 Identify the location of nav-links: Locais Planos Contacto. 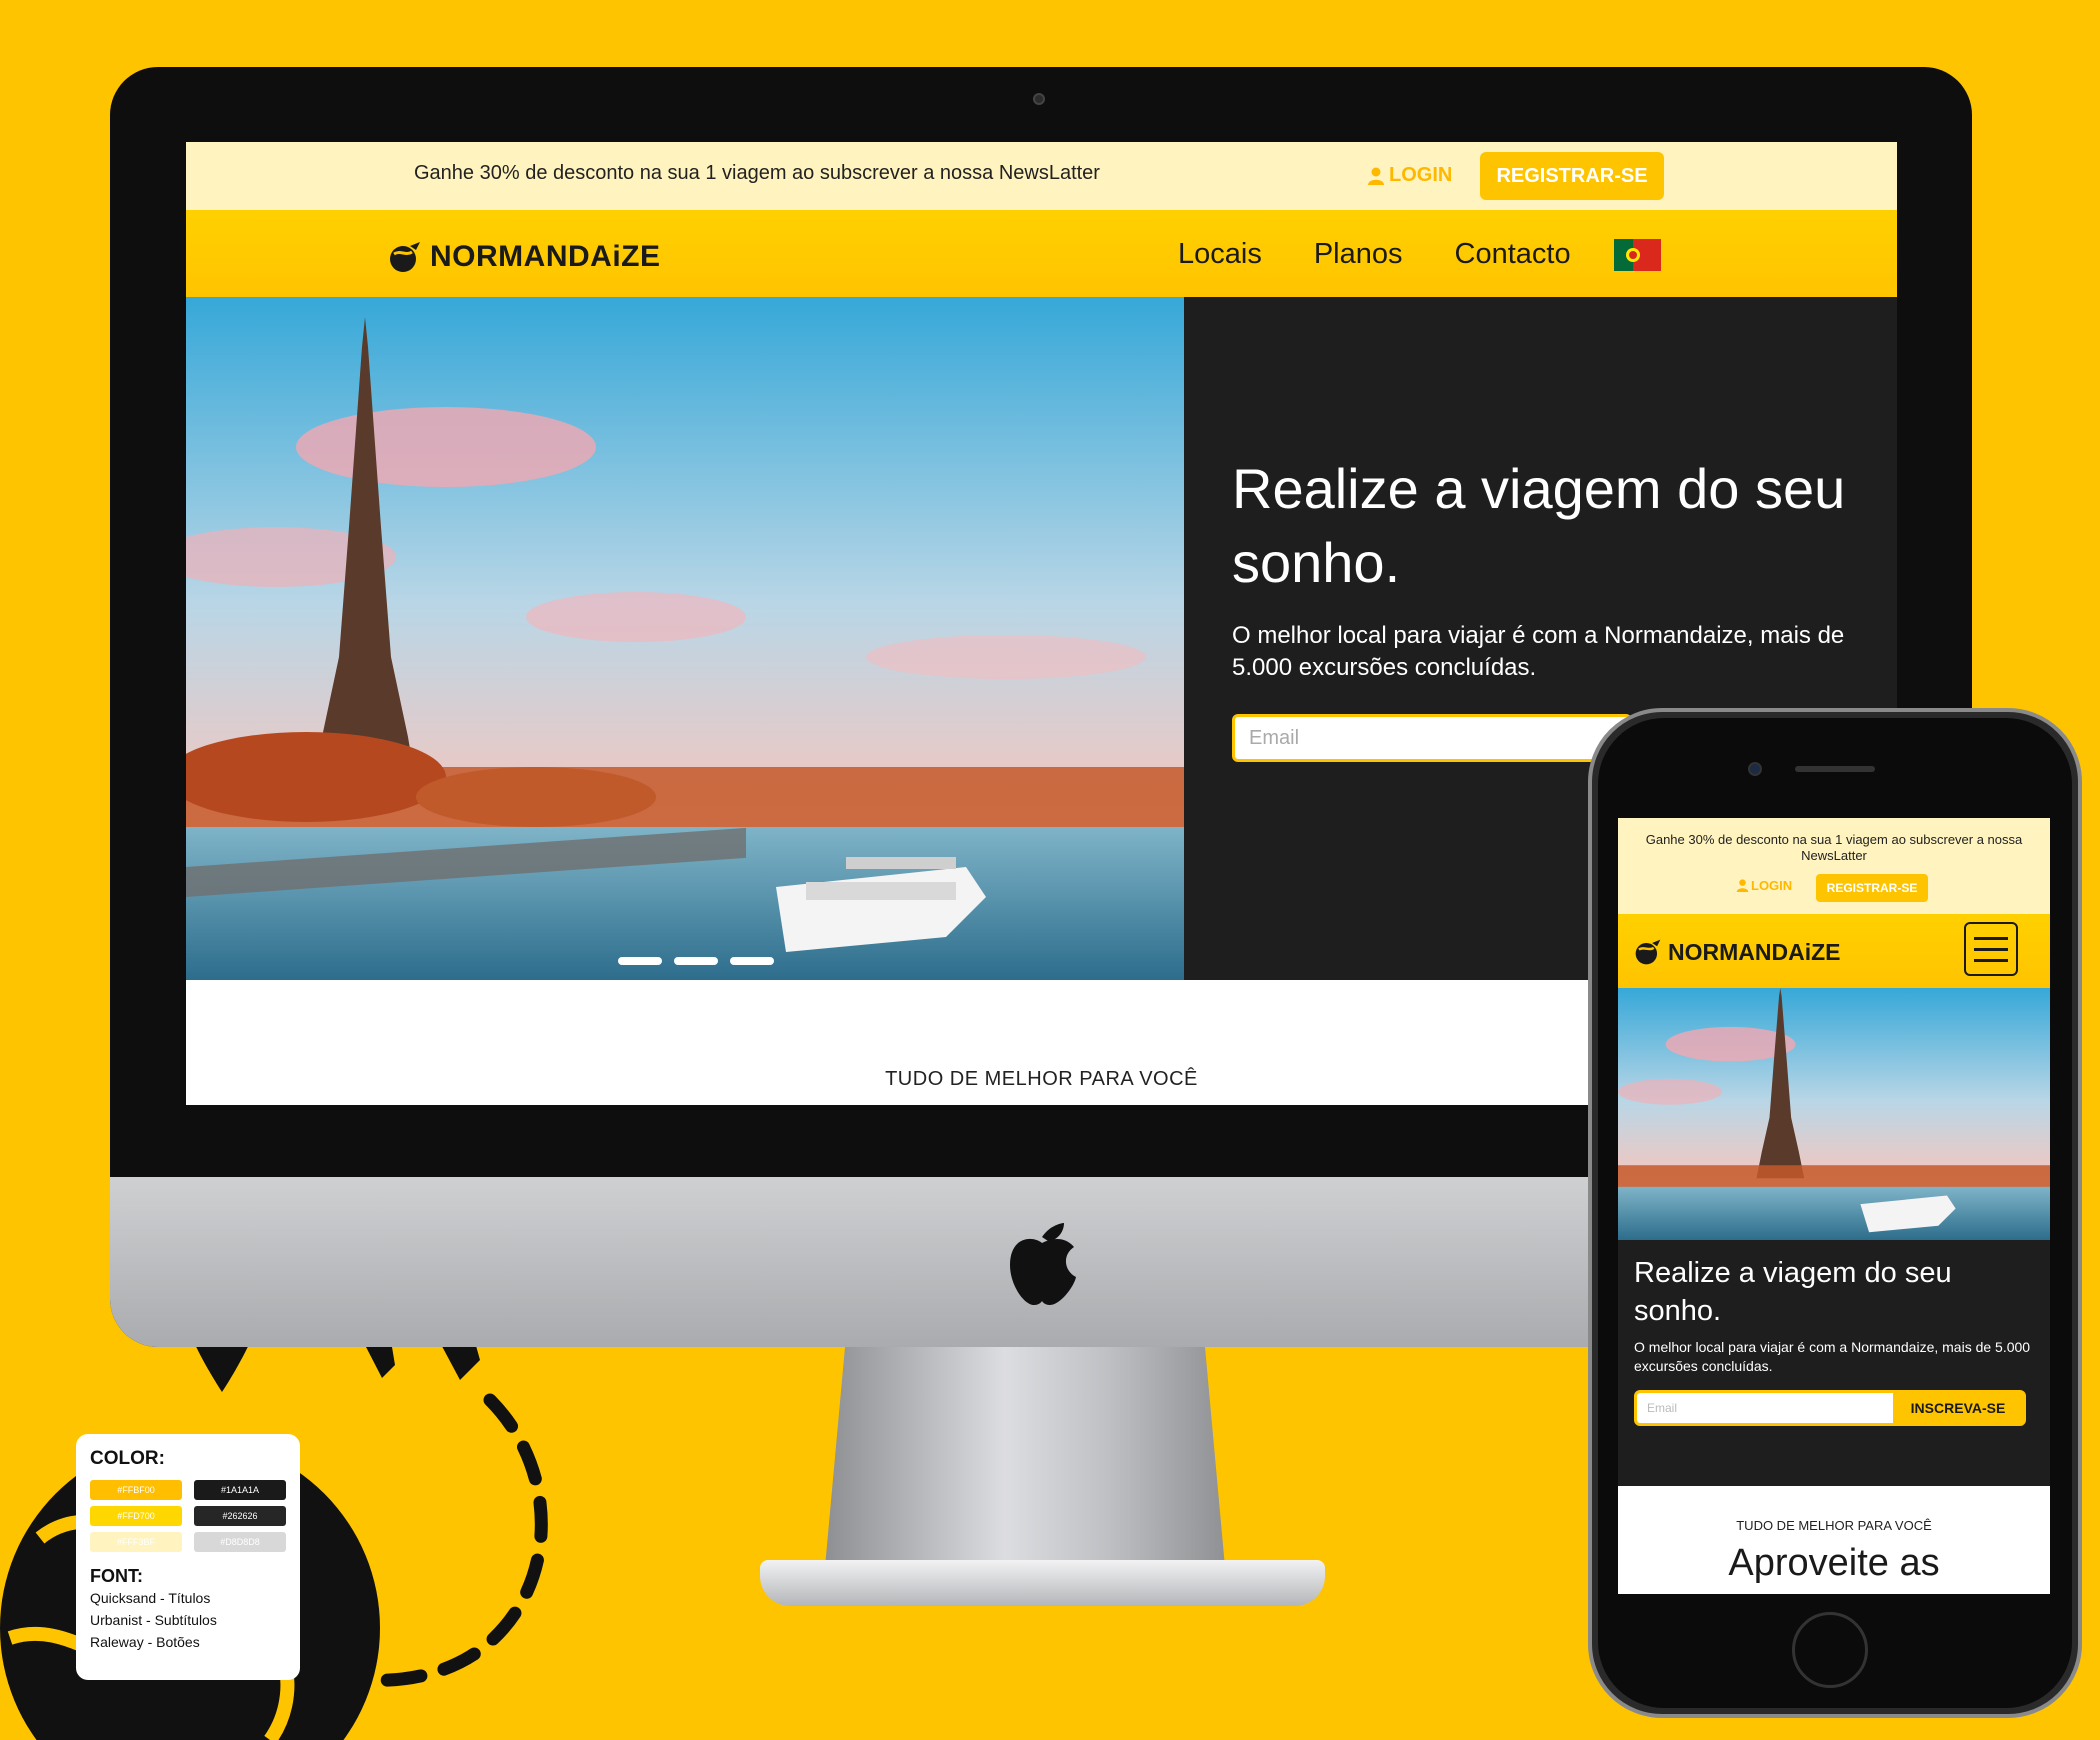
(1374, 254).